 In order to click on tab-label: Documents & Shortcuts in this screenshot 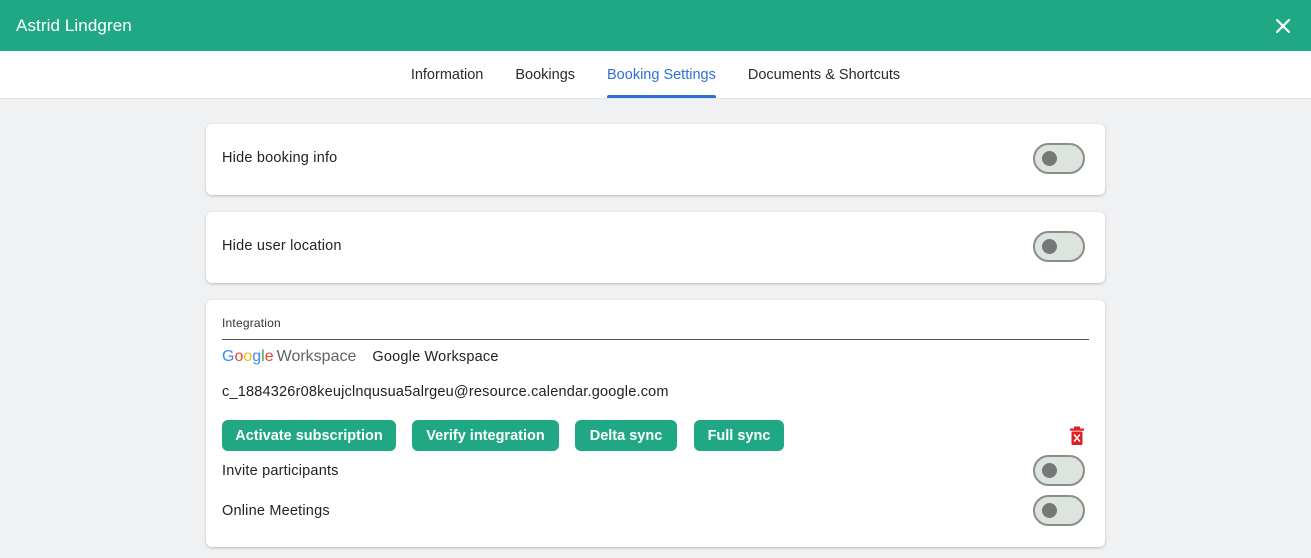, I will do `click(824, 74)`.